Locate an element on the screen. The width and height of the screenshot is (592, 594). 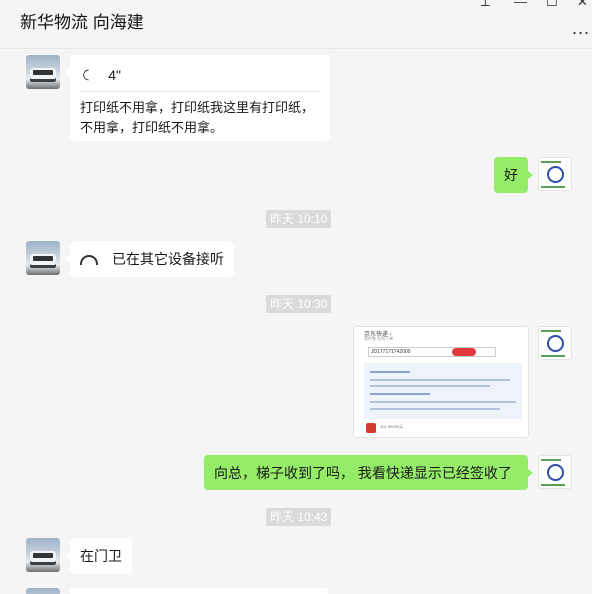
maximize-icon: ☐ is located at coordinates (552, 4).